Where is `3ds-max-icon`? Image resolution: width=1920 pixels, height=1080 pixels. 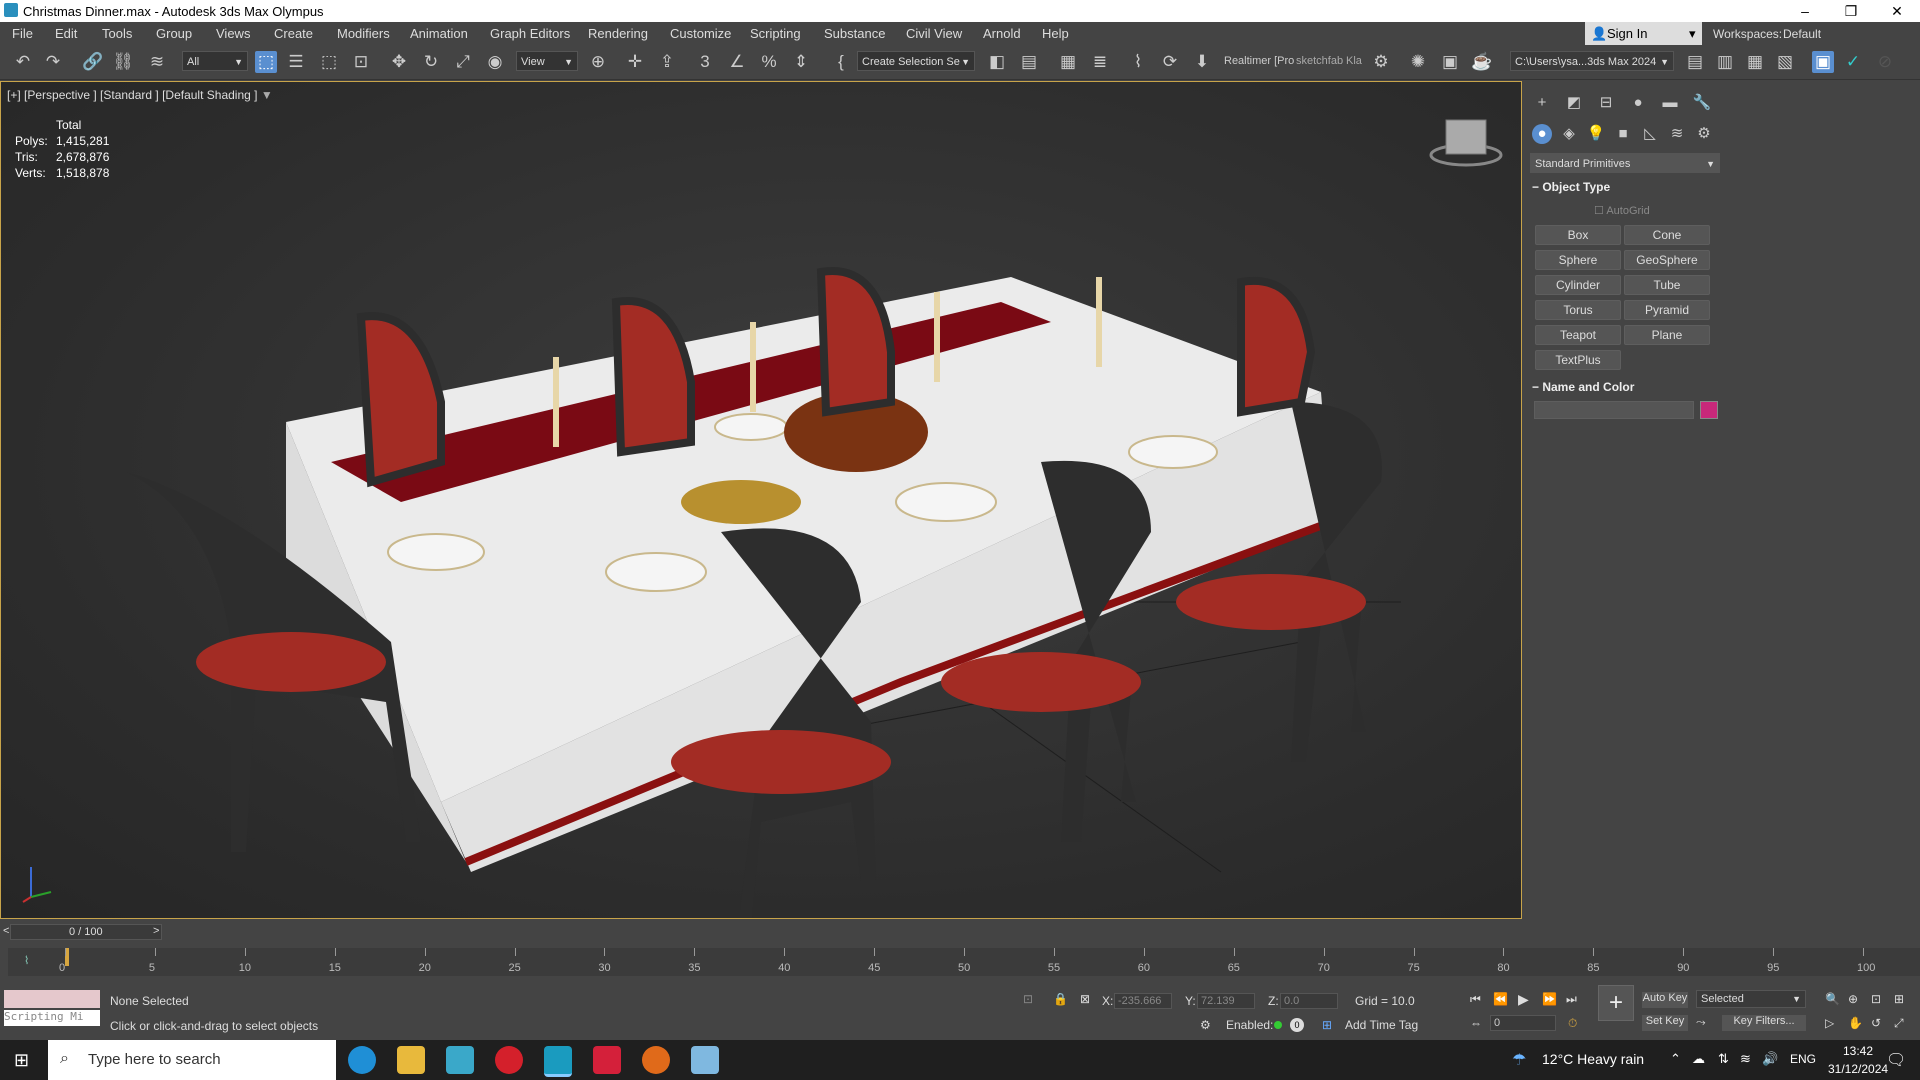 3ds-max-icon is located at coordinates (558, 1061).